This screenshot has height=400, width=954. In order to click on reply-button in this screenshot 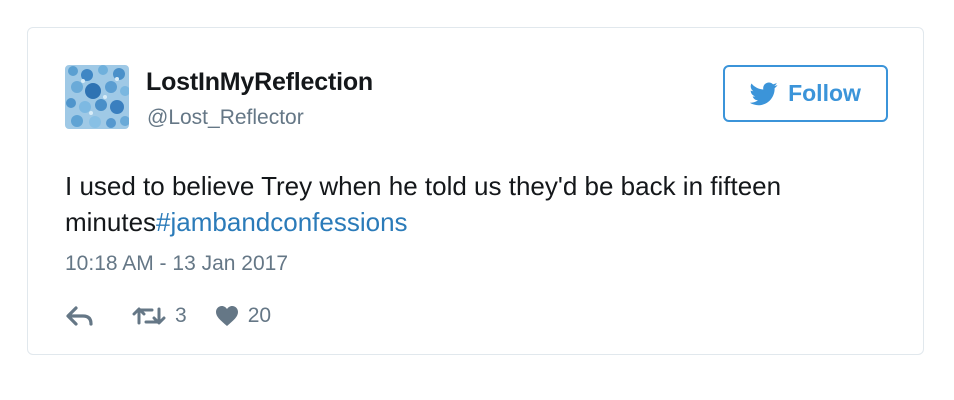, I will do `click(80, 316)`.